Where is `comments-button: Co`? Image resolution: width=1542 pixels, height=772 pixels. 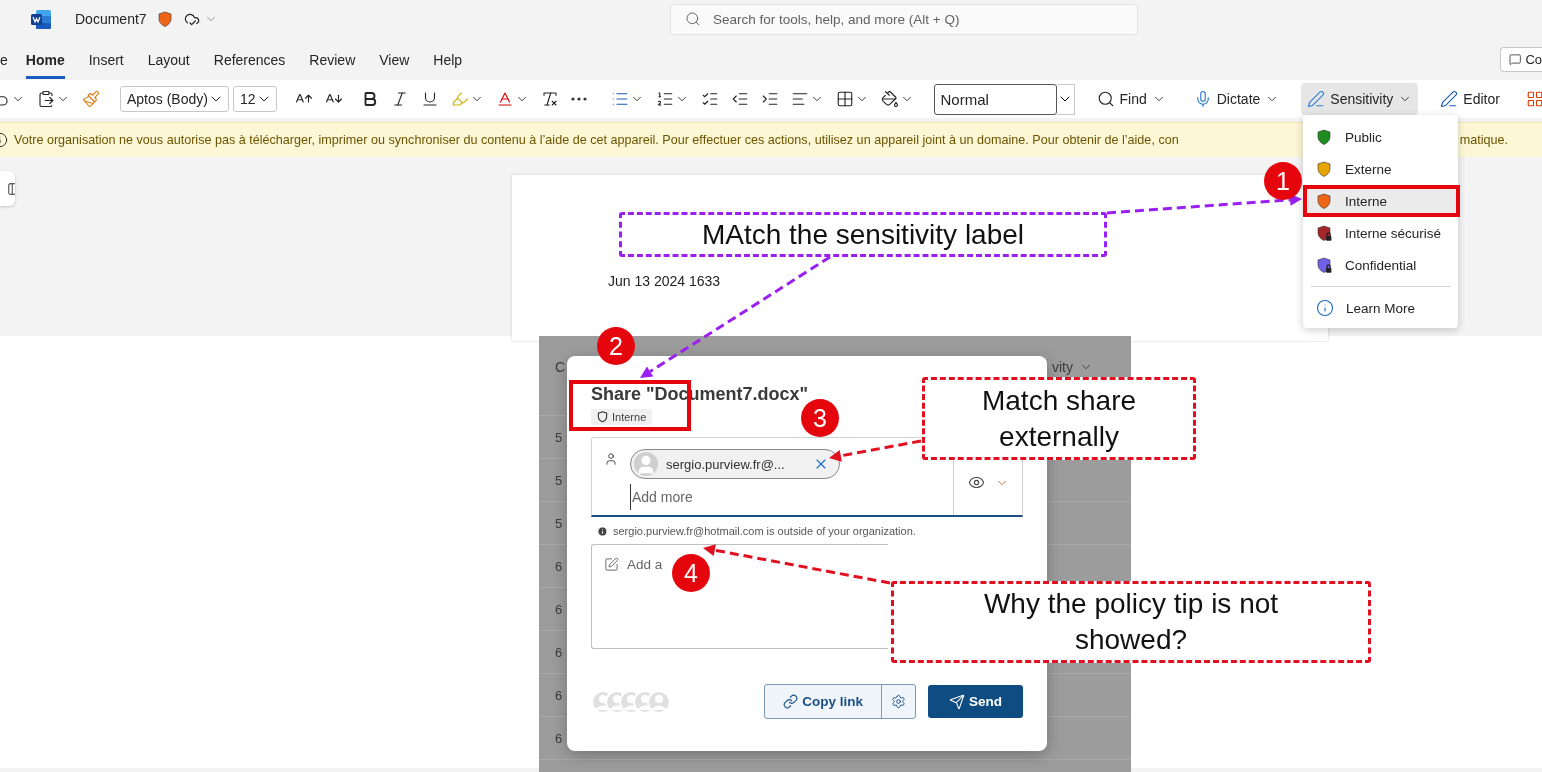 comments-button: Co is located at coordinates (1521, 59).